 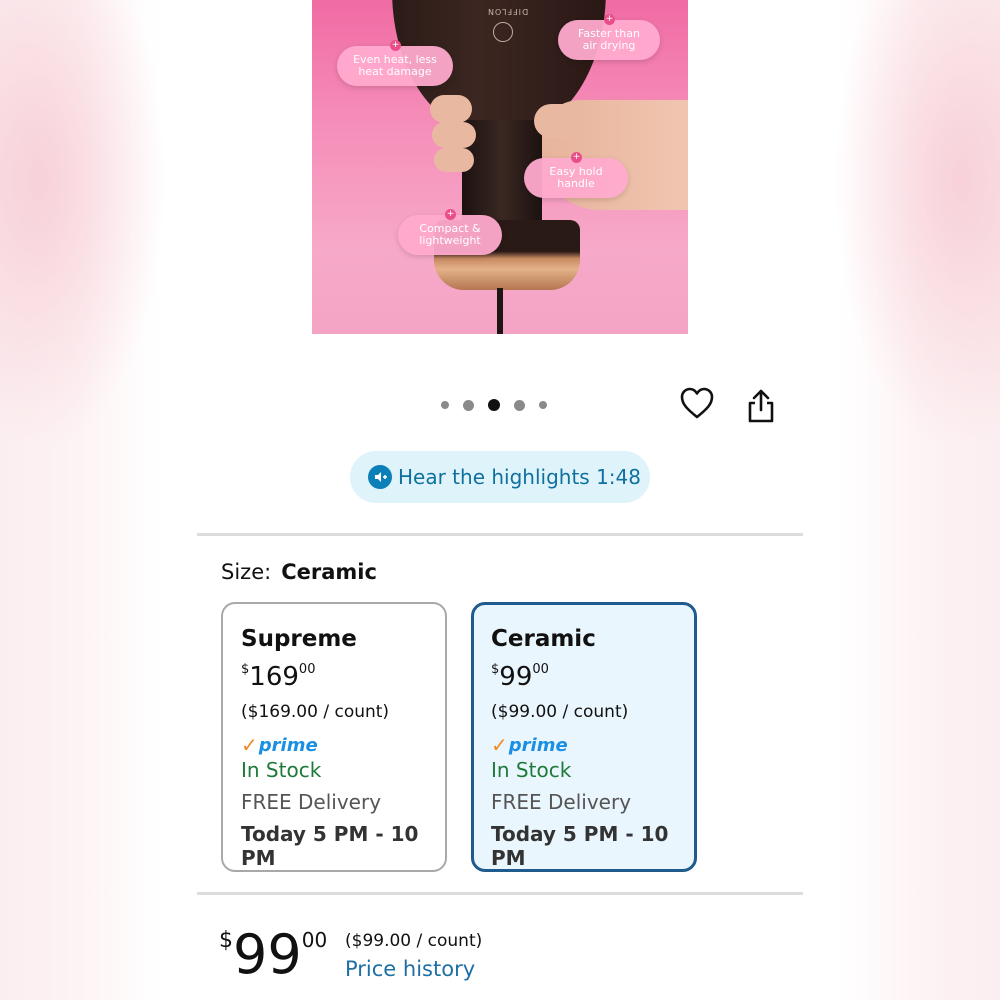 What do you see at coordinates (609, 37) in the screenshot?
I see `callout-faster: + Faster than air drying` at bounding box center [609, 37].